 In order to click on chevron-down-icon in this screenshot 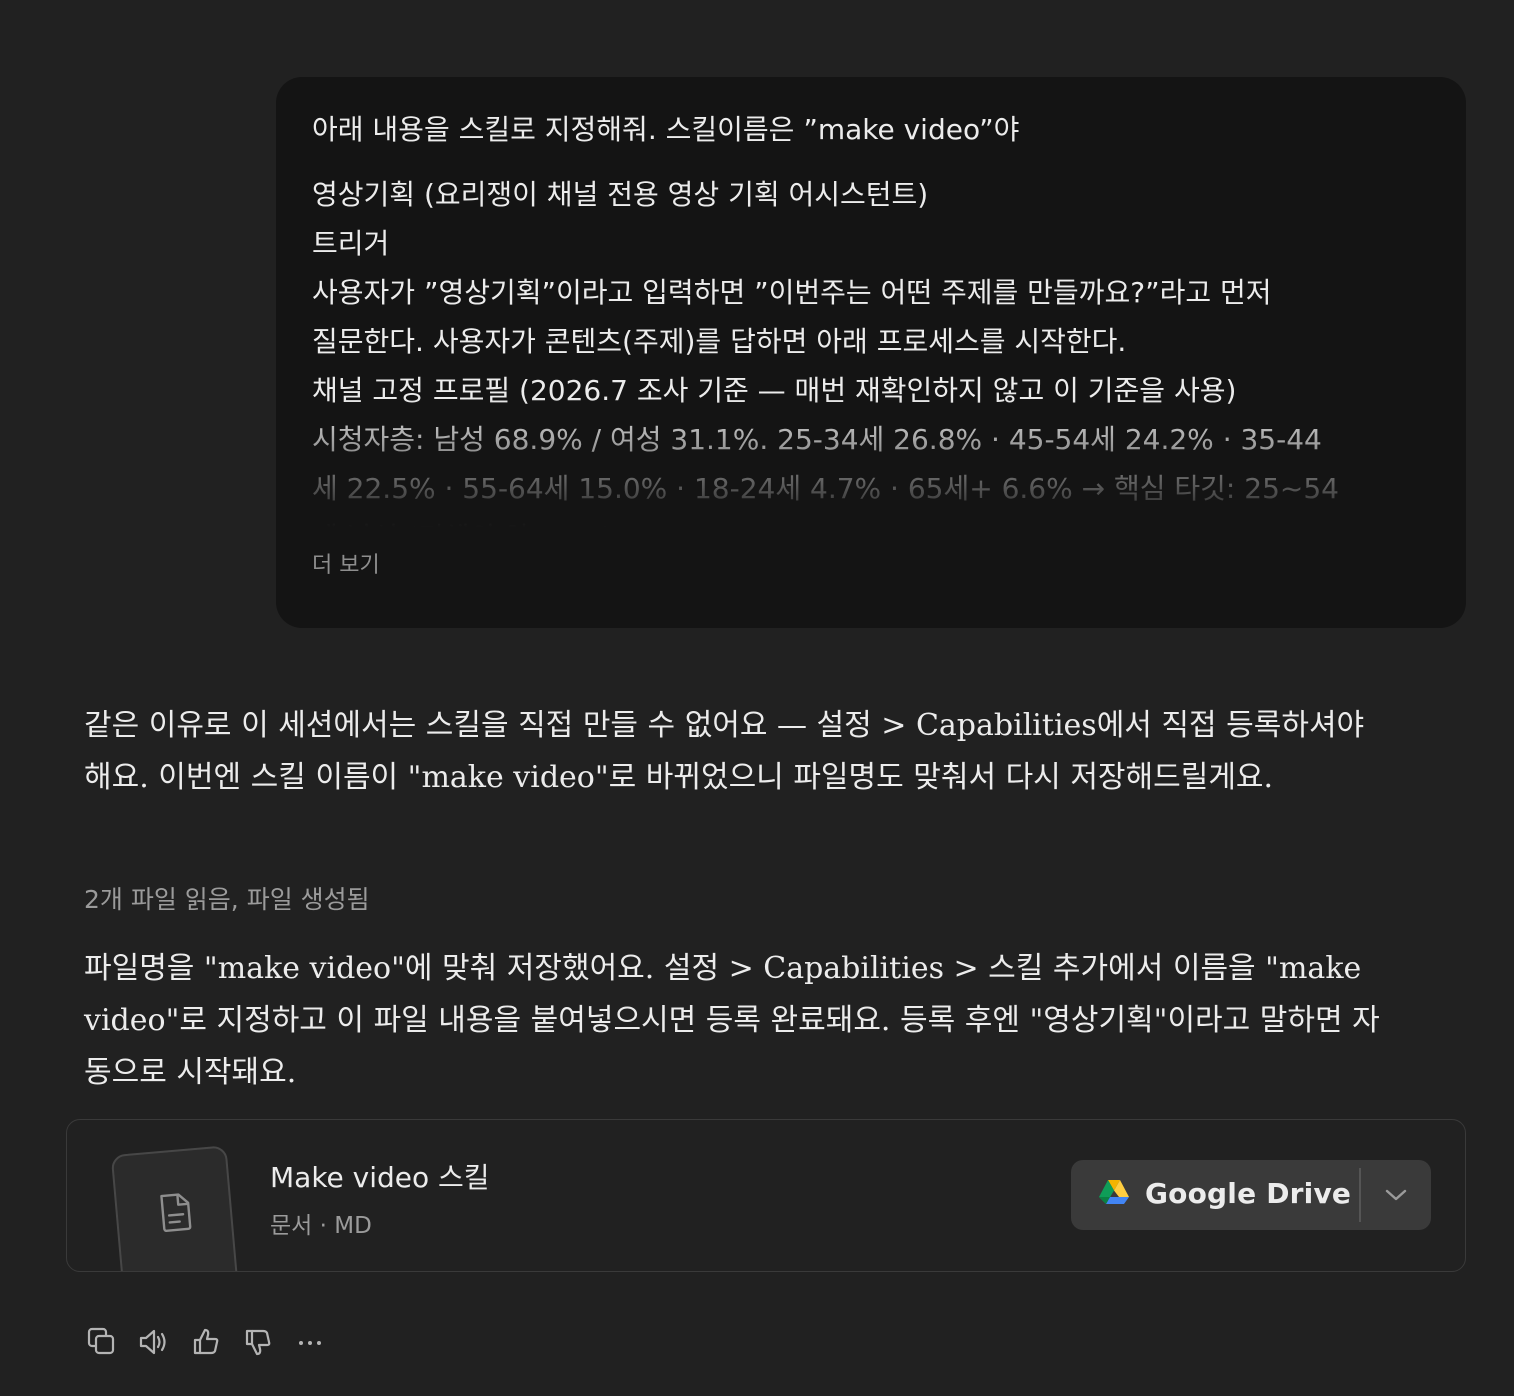, I will do `click(1396, 1195)`.